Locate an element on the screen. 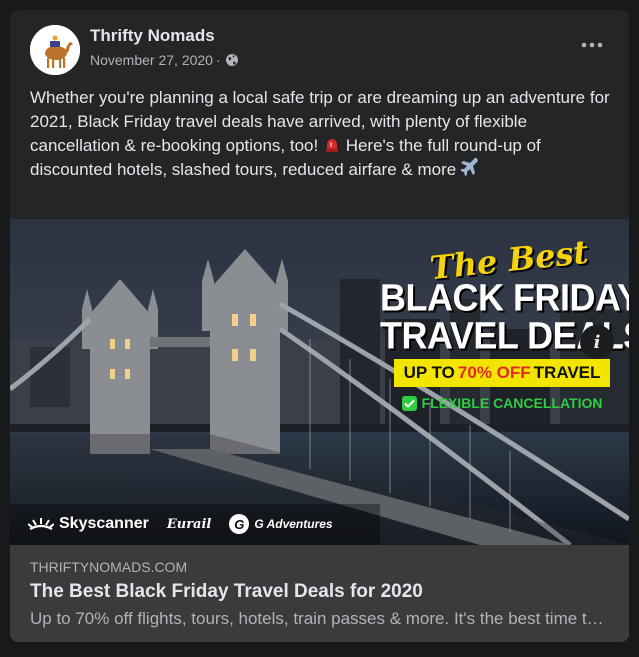 This screenshot has height=657, width=639. skyscanner-text: Skyscanner is located at coordinates (104, 523).